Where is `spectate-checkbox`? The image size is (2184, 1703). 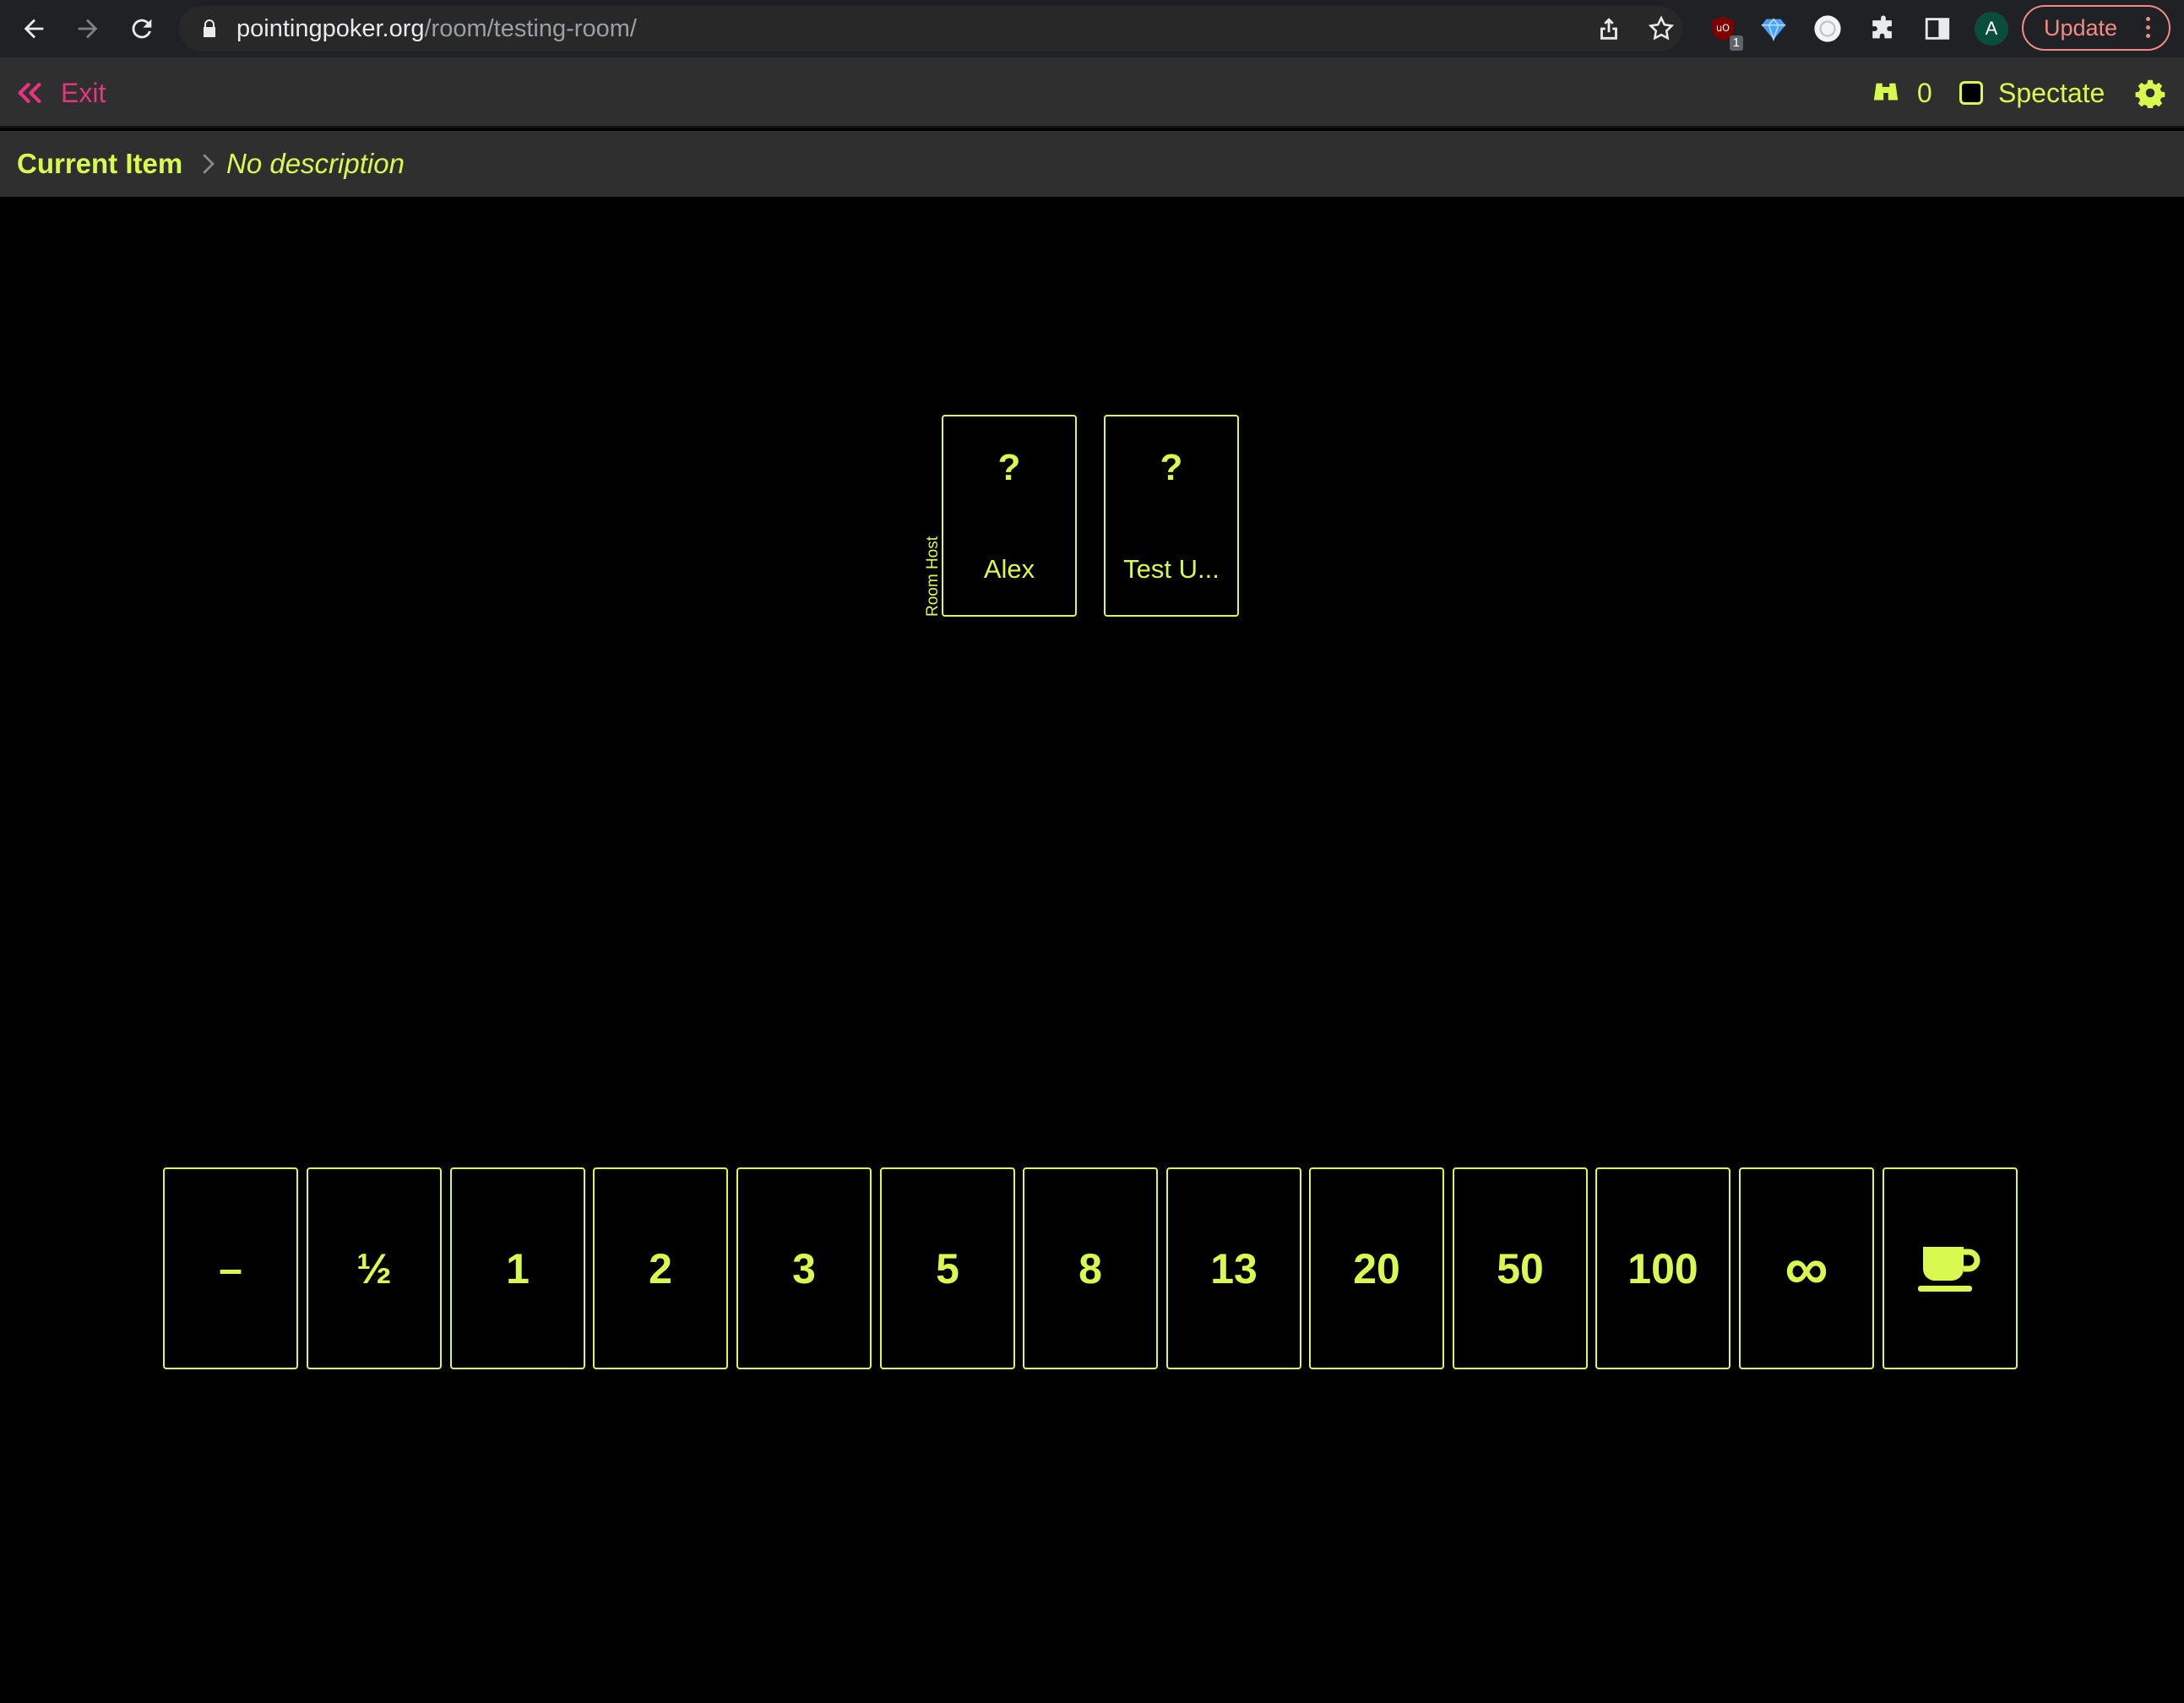 spectate-checkbox is located at coordinates (1971, 93).